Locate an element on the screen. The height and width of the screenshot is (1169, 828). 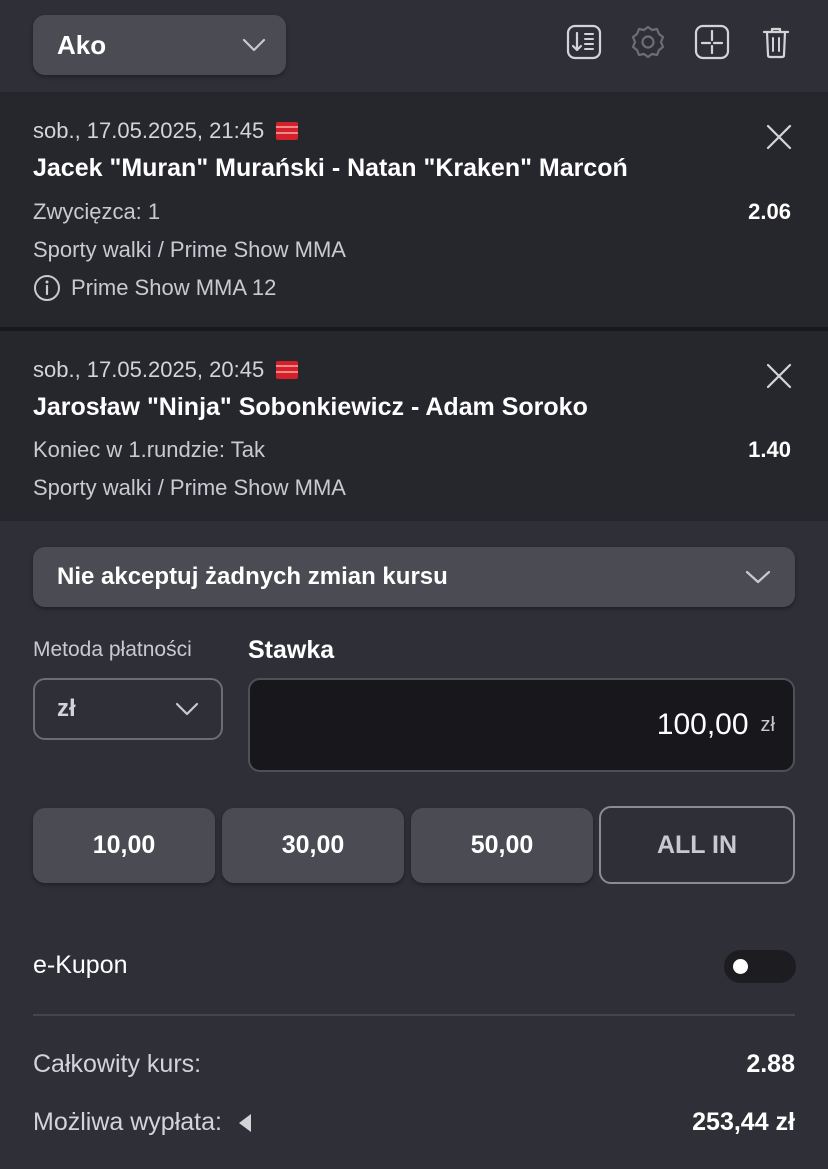
summary-divider is located at coordinates (414, 1015).